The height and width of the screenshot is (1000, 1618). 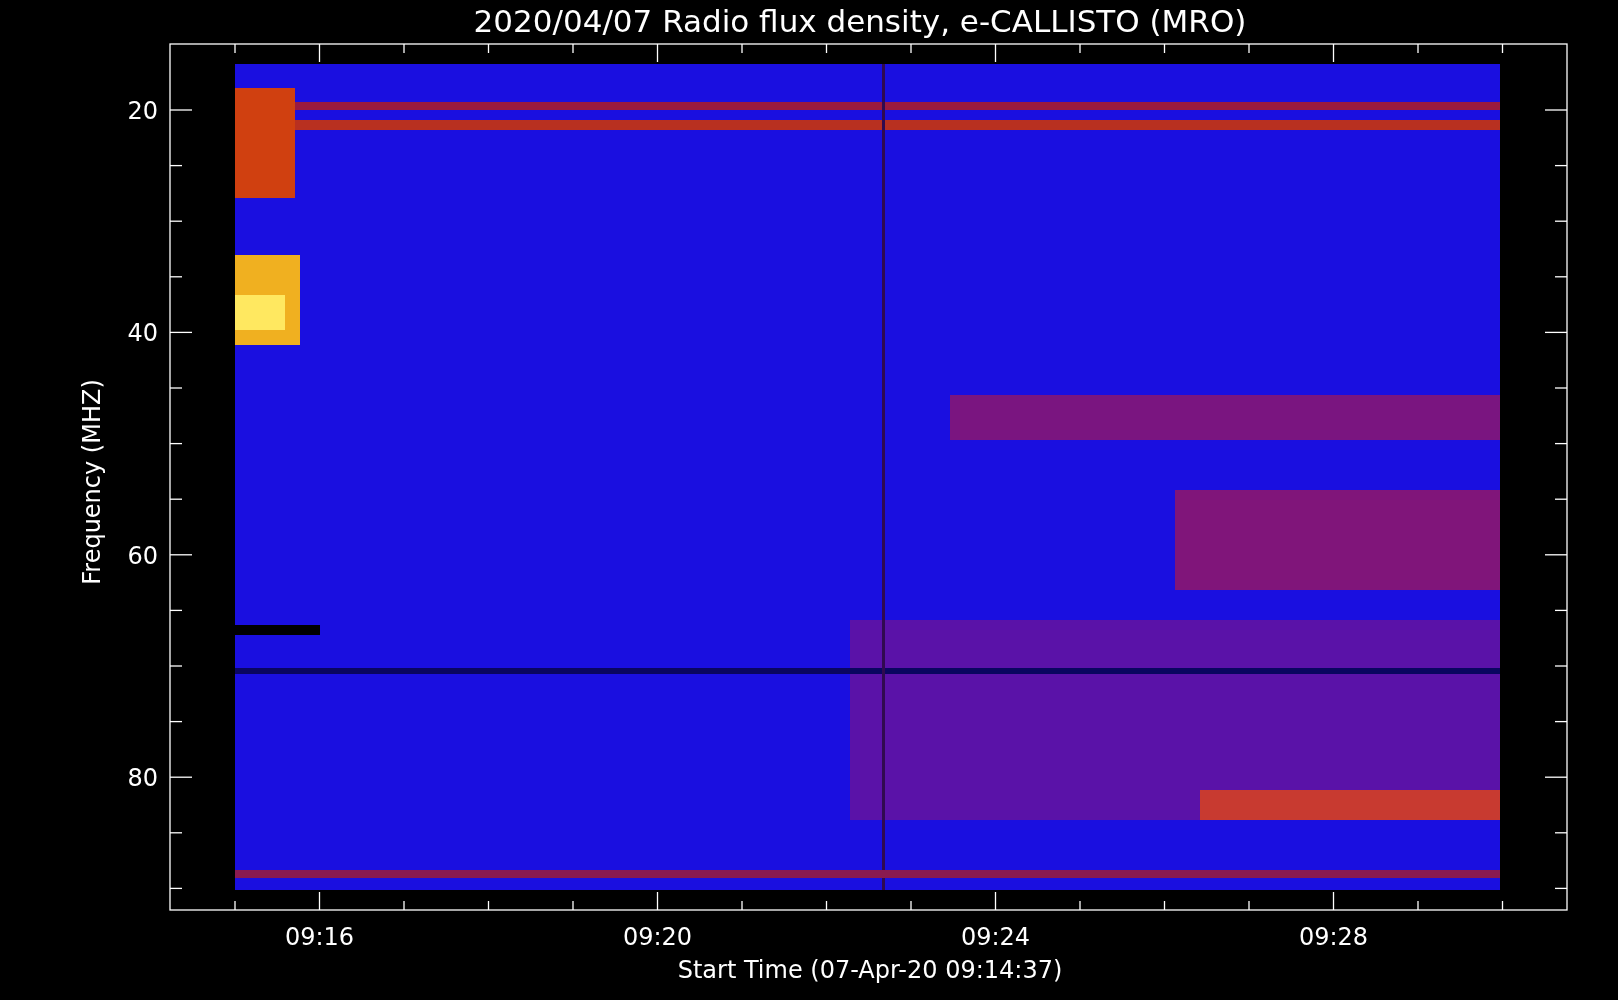 What do you see at coordinates (657, 937) in the screenshot?
I see `axis-tick-label: 09:20` at bounding box center [657, 937].